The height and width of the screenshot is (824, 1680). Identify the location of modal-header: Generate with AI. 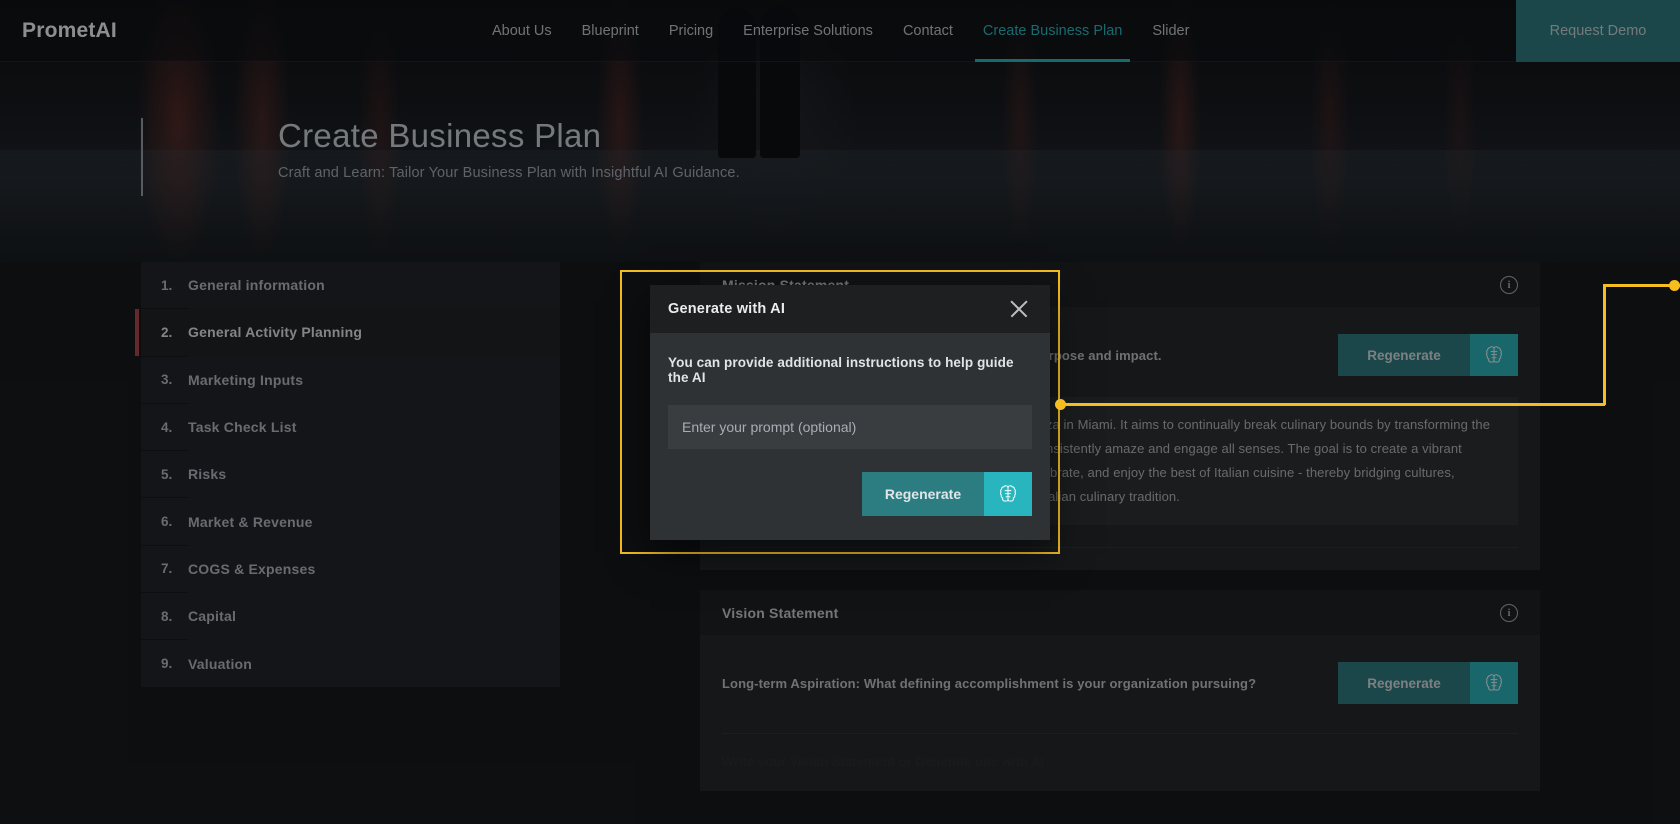
(850, 309).